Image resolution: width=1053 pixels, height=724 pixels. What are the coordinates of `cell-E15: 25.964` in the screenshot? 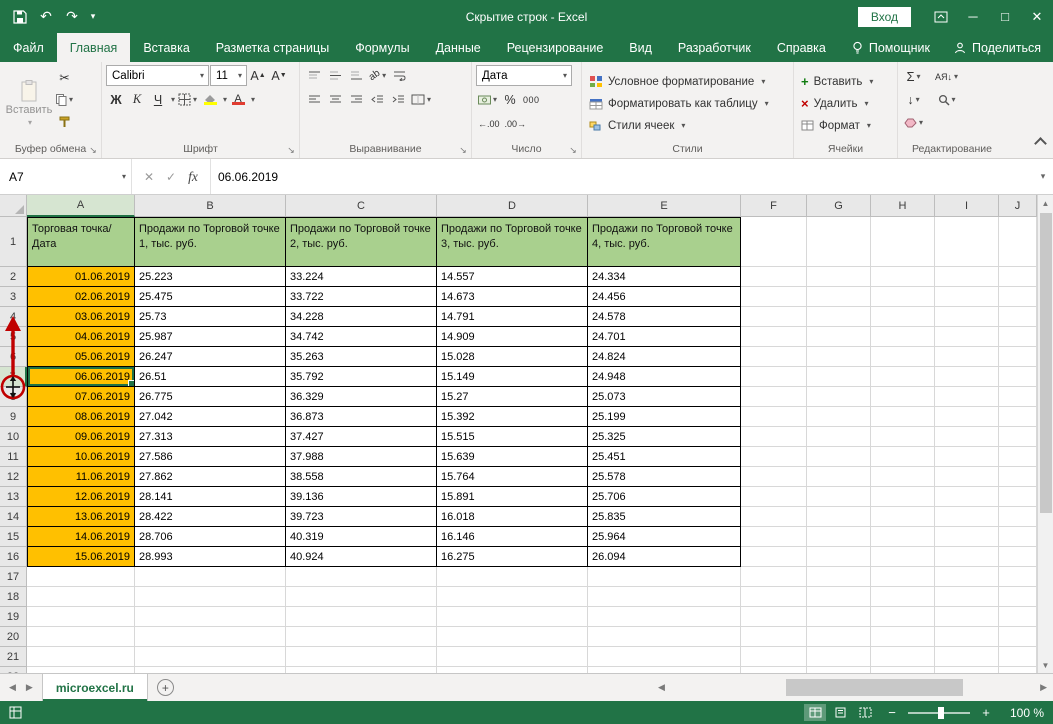 It's located at (664, 537).